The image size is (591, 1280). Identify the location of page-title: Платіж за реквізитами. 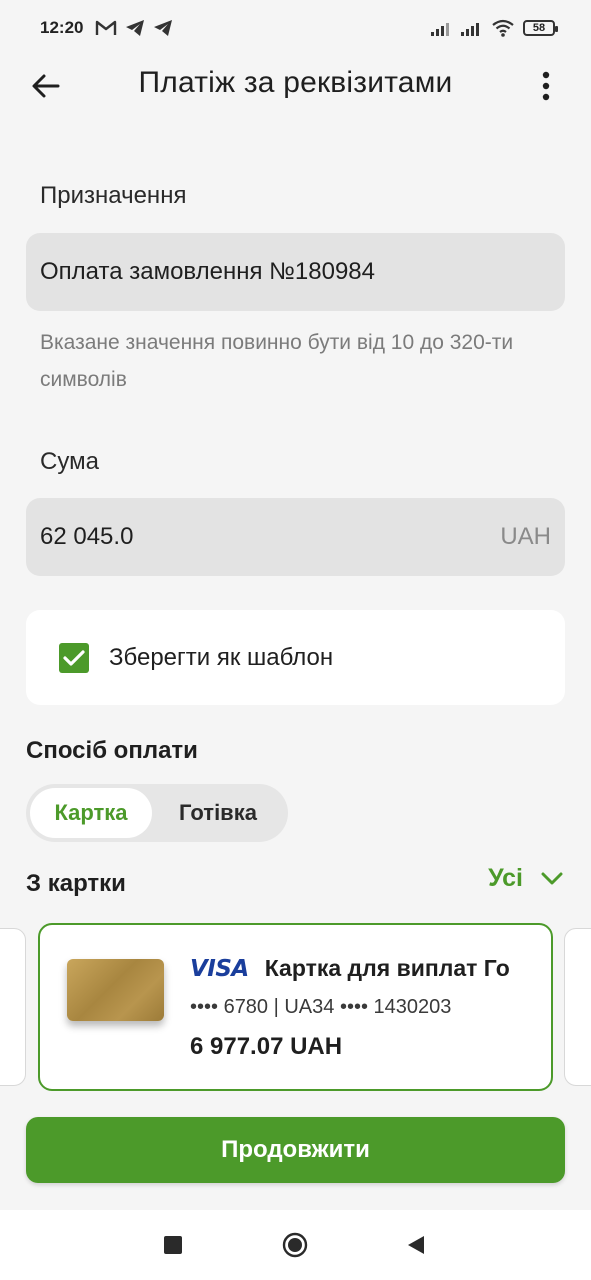
(295, 82).